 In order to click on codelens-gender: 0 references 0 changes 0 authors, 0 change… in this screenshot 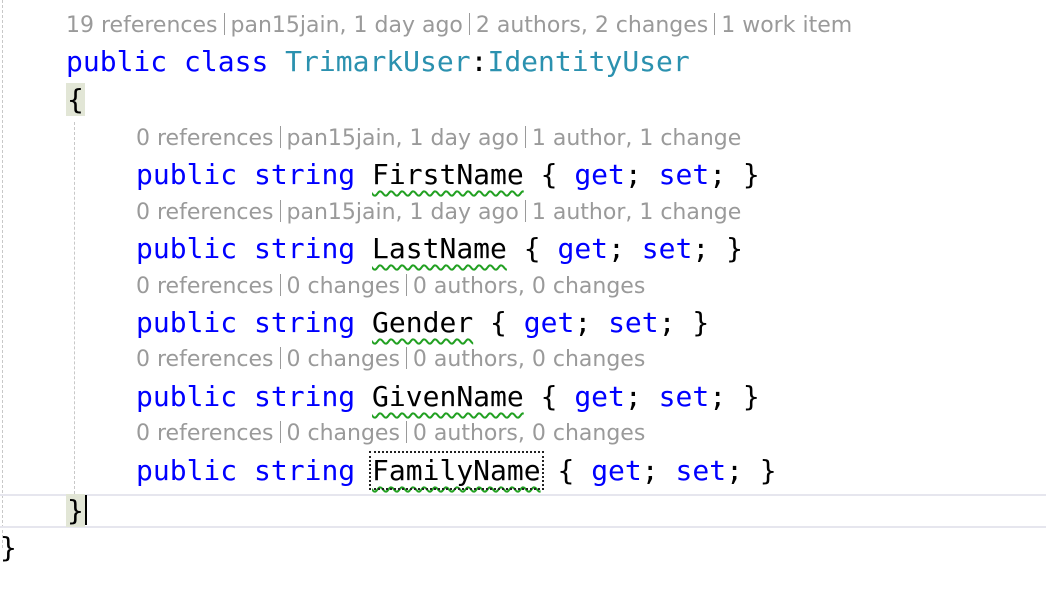, I will do `click(390, 287)`.